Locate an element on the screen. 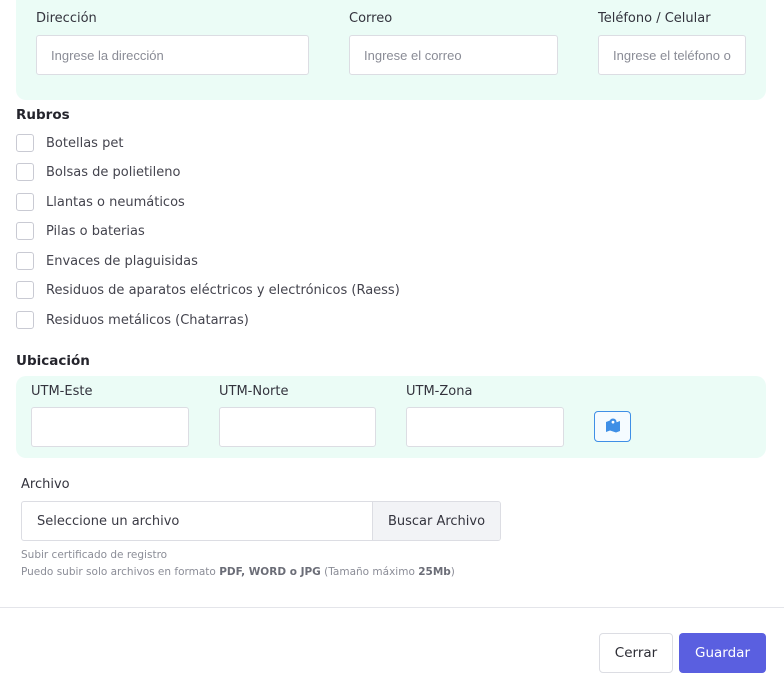 Image resolution: width=784 pixels, height=692 pixels. map-marker-icon is located at coordinates (613, 427).